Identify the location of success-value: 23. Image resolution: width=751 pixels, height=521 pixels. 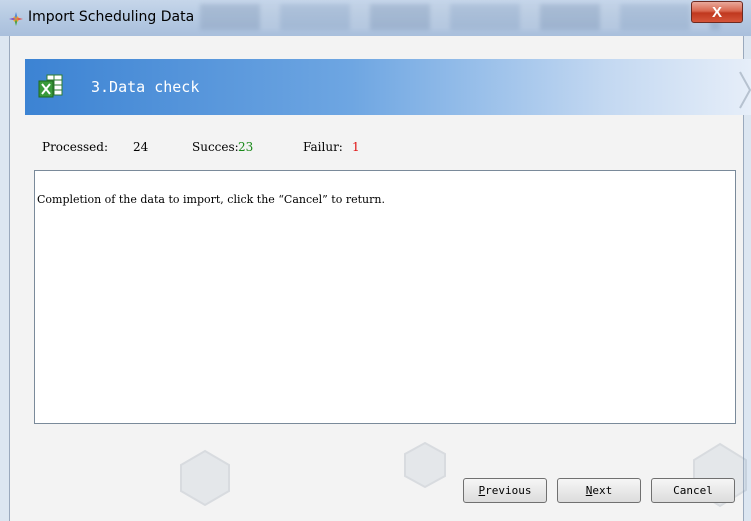
(246, 147).